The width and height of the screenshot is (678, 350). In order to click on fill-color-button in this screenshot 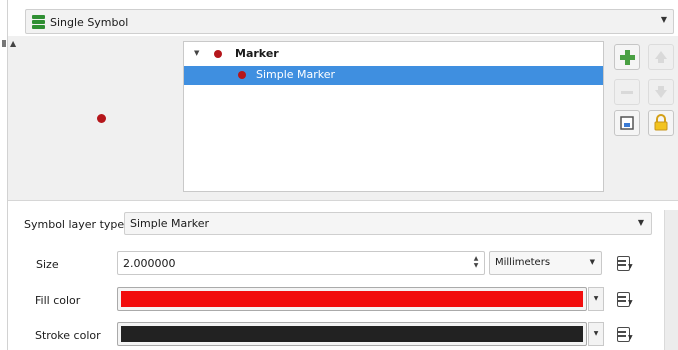, I will do `click(352, 299)`.